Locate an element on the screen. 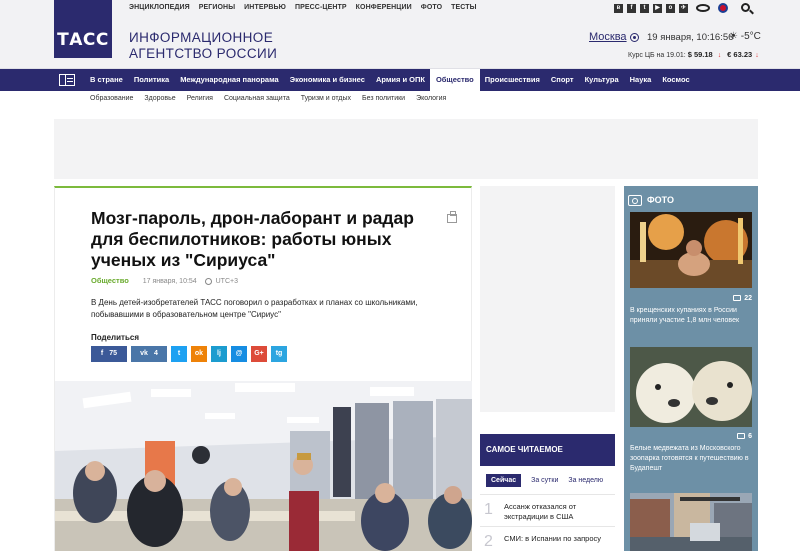 This screenshot has width=800, height=551. baptism-bathing-photo is located at coordinates (691, 250).